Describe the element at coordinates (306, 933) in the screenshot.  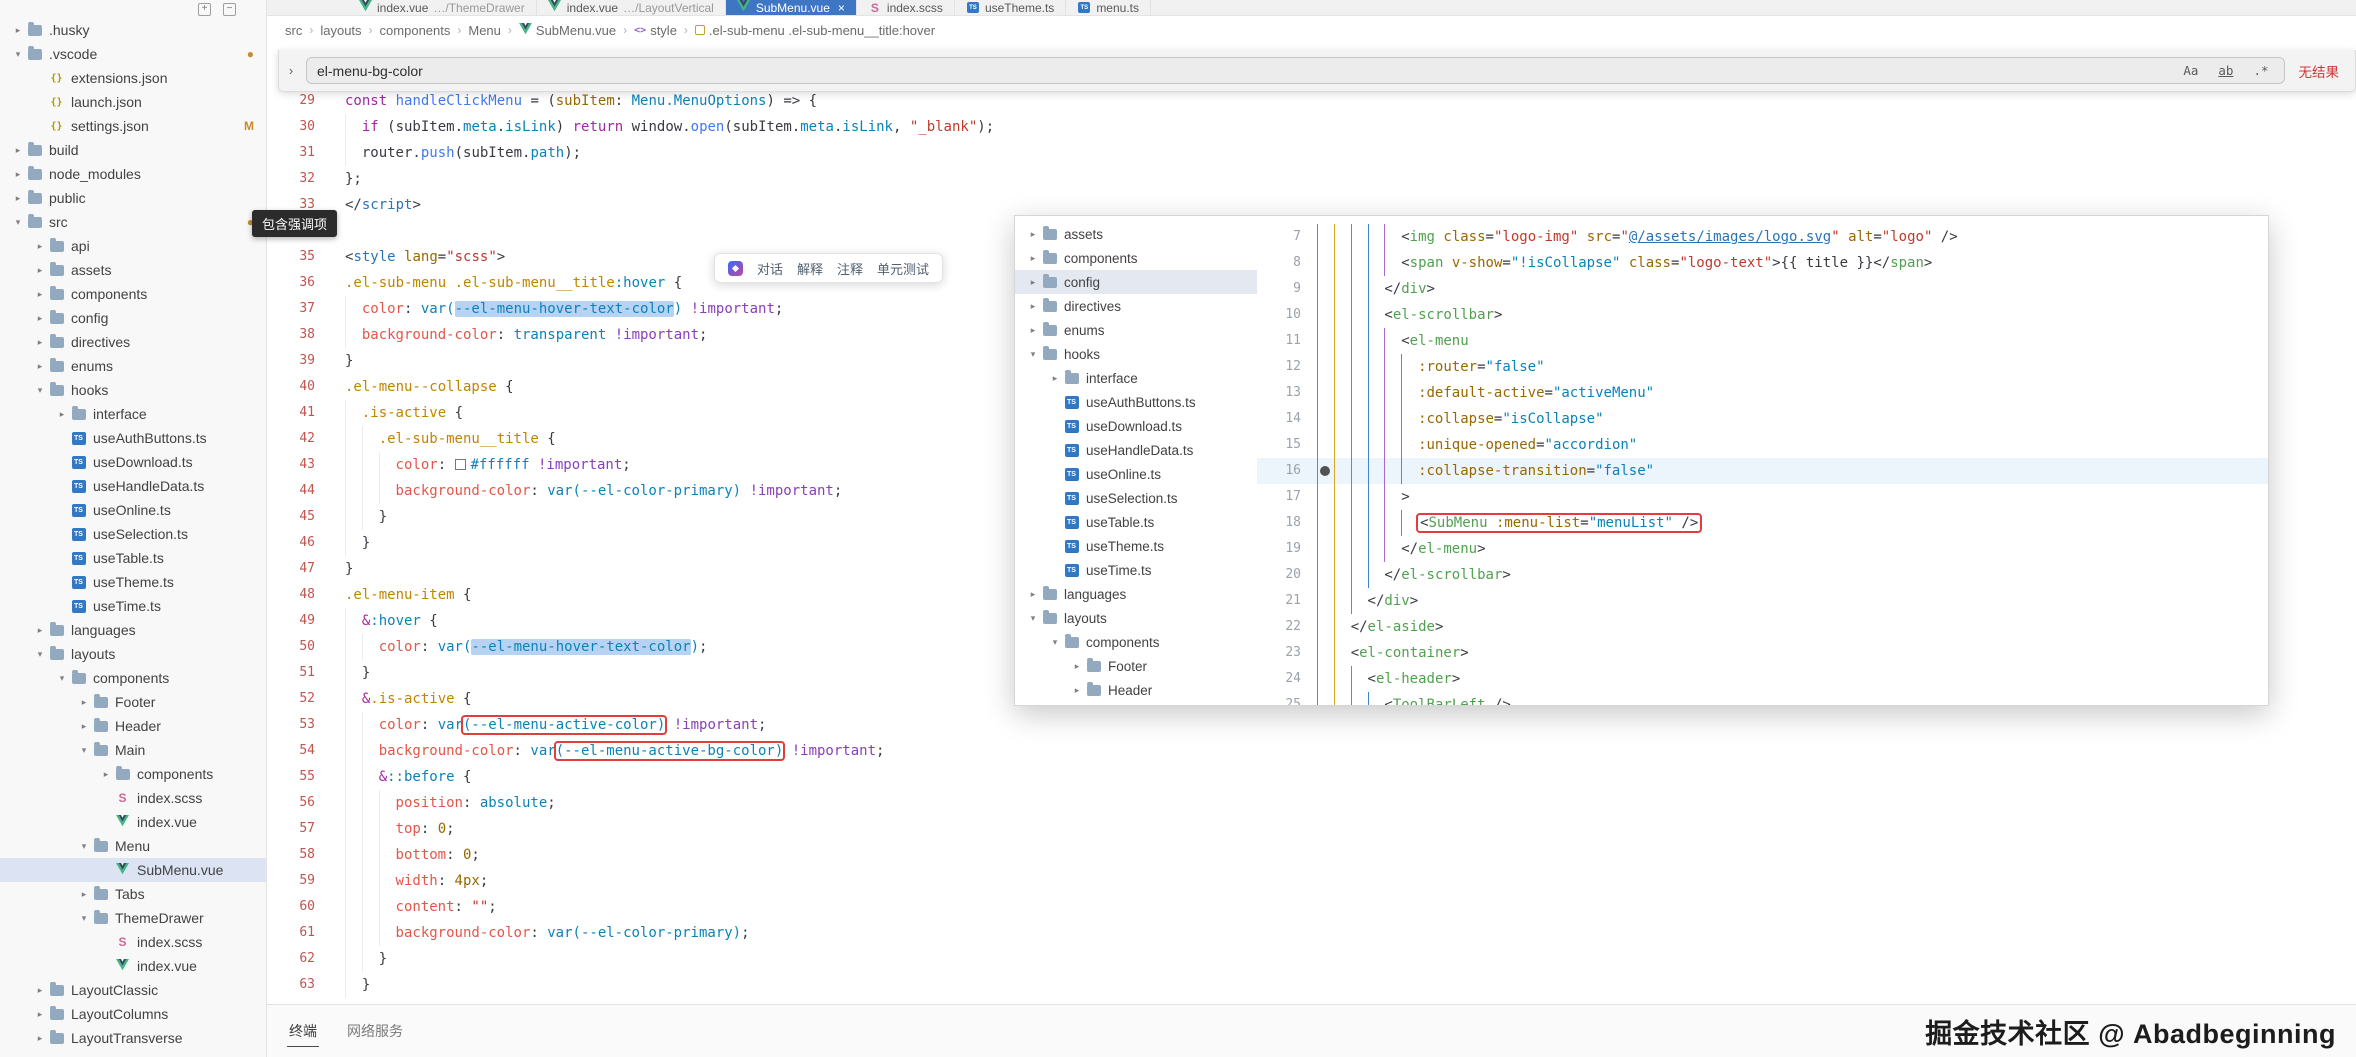
I see `line-number: 61` at that location.